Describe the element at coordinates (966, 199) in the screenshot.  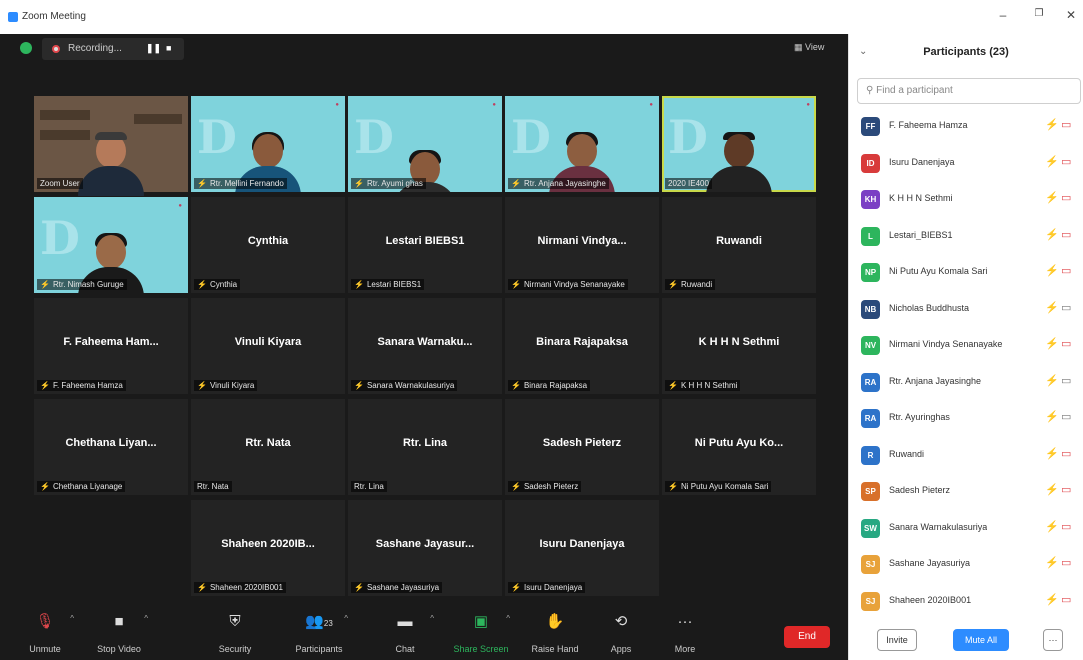
I see `participant-row: KH K H H N Sethmi ⚡ ▭` at that location.